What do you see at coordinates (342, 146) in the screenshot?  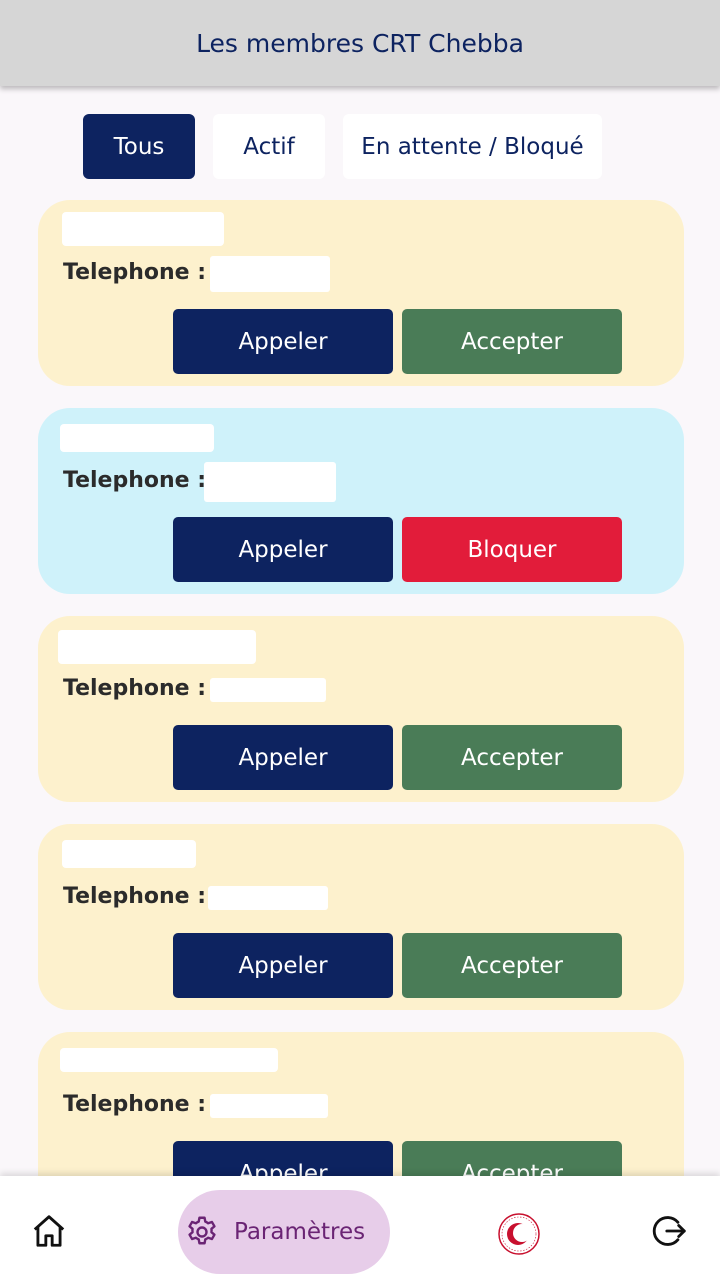 I see `filter-tabs: Tous Actif En attente / Bloqué` at bounding box center [342, 146].